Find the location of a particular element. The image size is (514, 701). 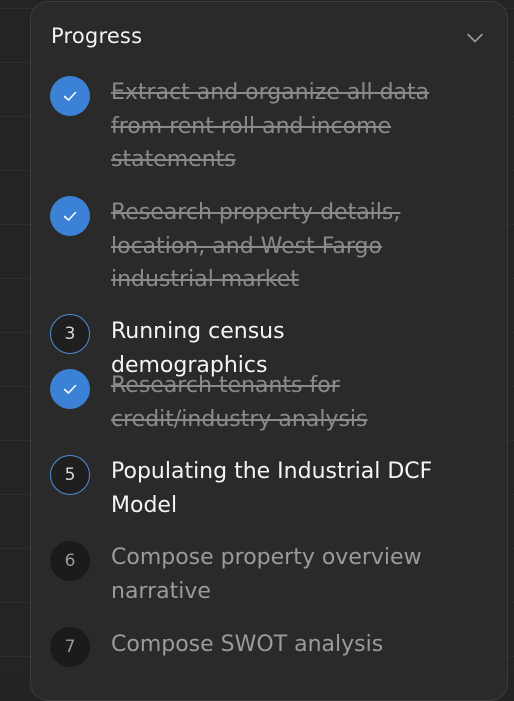

step-number: 5 is located at coordinates (70, 475).